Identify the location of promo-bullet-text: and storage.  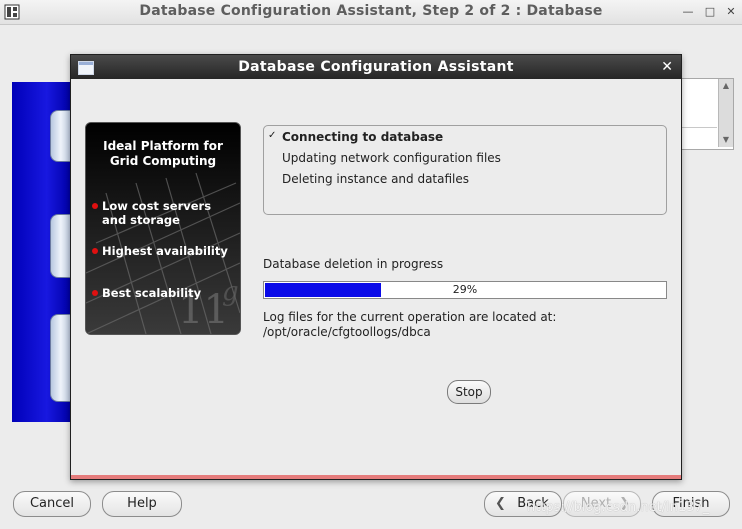
(141, 220).